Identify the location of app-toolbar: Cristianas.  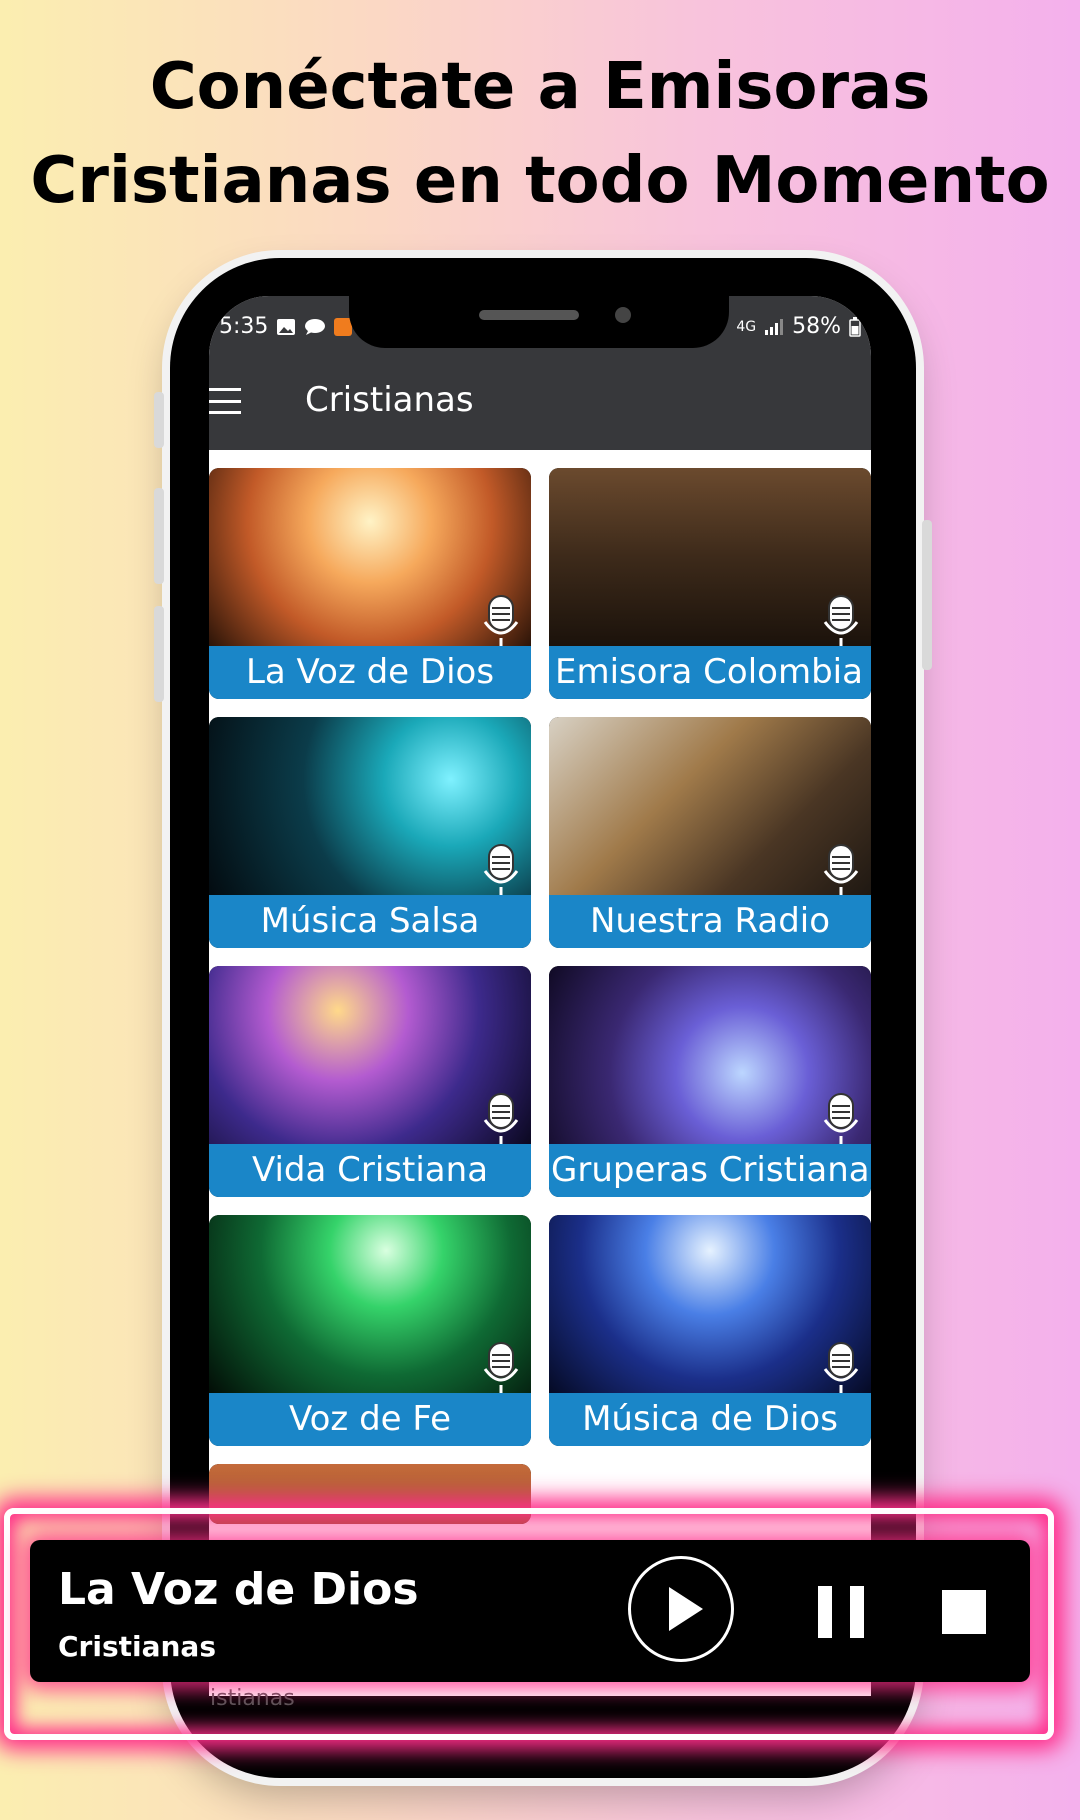
(540, 403).